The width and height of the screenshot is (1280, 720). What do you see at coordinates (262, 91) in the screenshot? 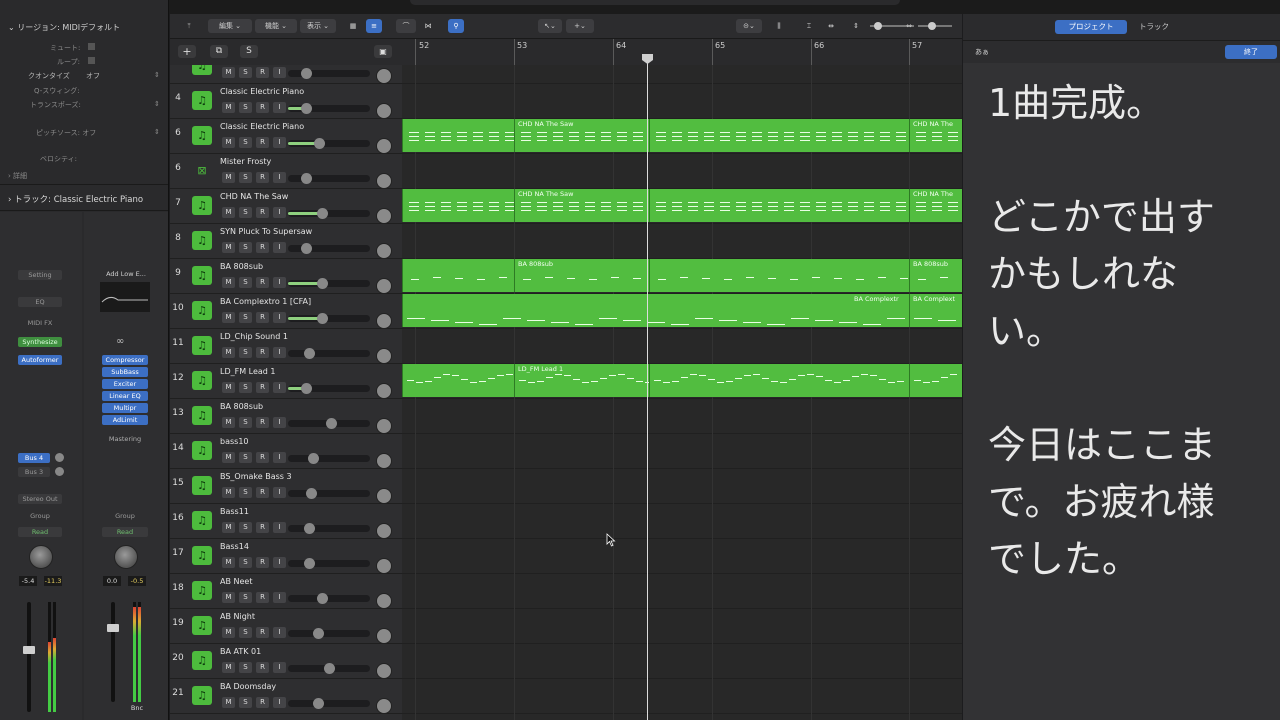
I see `track-name: Classic Electric Piano` at bounding box center [262, 91].